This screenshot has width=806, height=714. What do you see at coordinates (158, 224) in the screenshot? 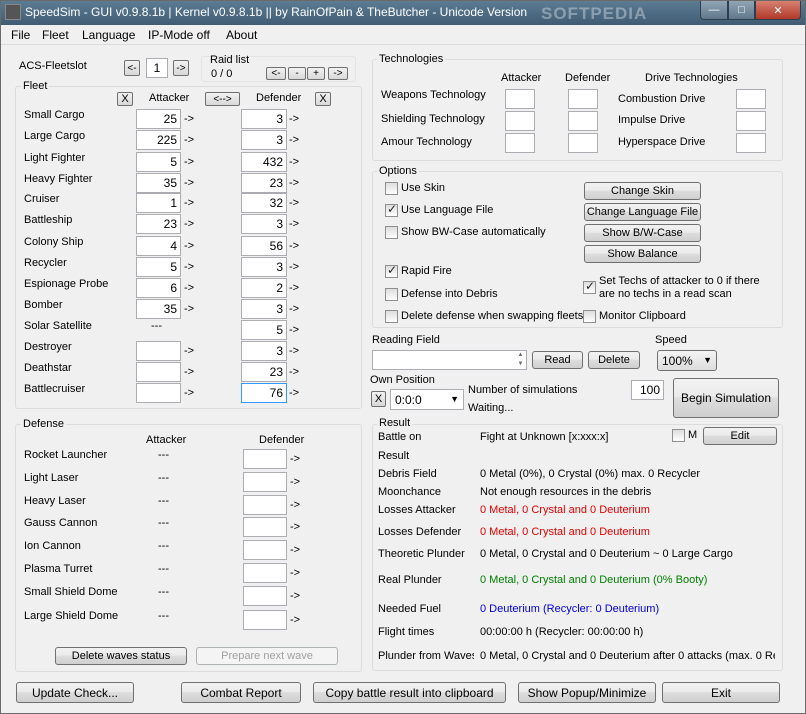
I see `fleet-attacker-field: 23` at bounding box center [158, 224].